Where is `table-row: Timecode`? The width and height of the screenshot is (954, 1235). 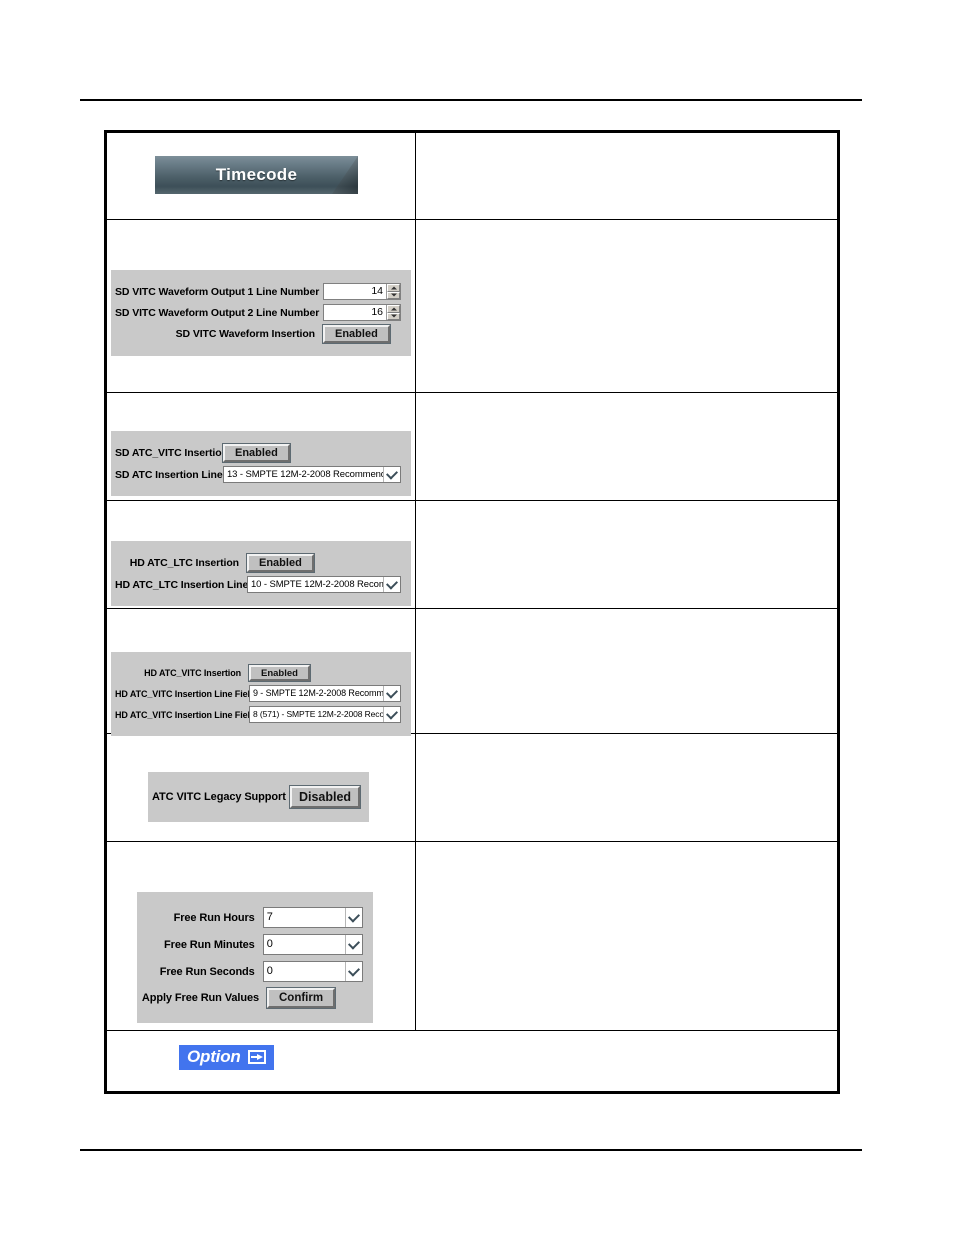
table-row: Timecode is located at coordinates (472, 175).